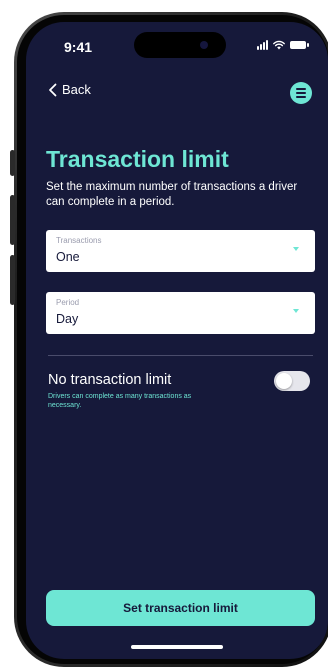 Image resolution: width=328 pixels, height=667 pixels. I want to click on dynamic-island, so click(180, 45).